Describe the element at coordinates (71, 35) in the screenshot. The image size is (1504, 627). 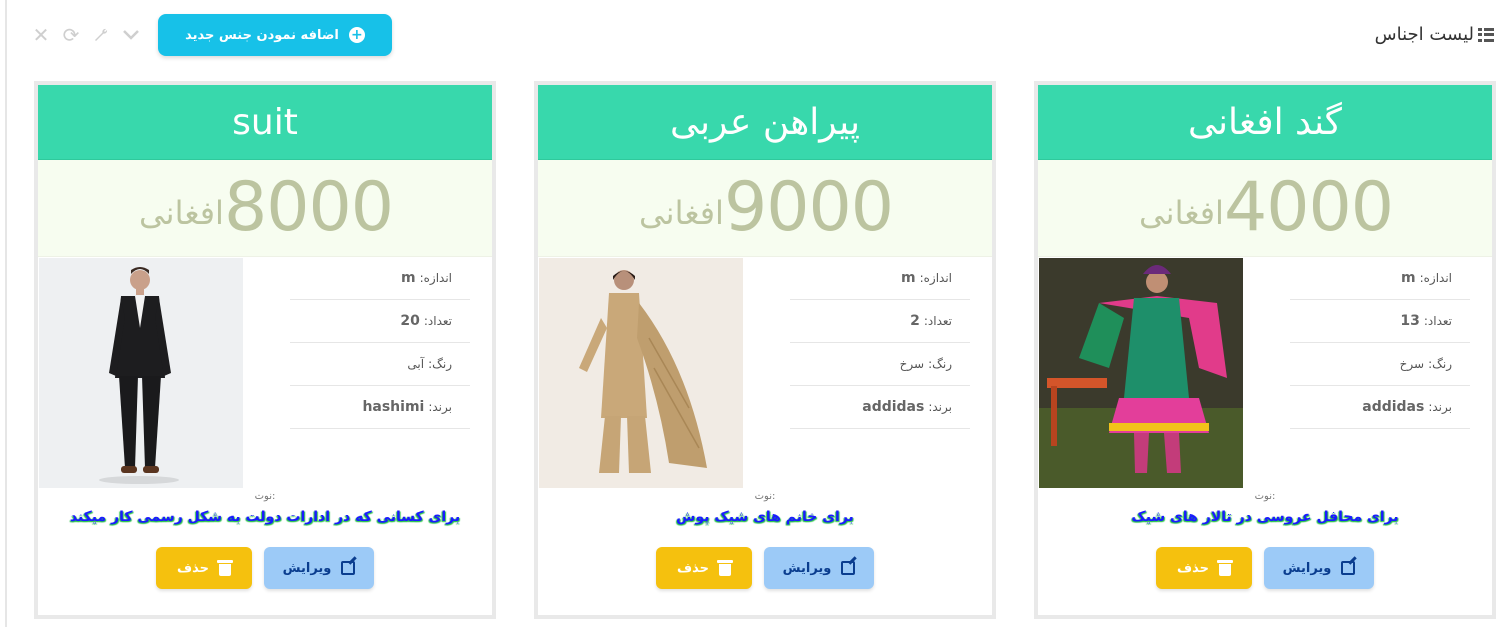
I see `refresh-icon: ⟳` at that location.